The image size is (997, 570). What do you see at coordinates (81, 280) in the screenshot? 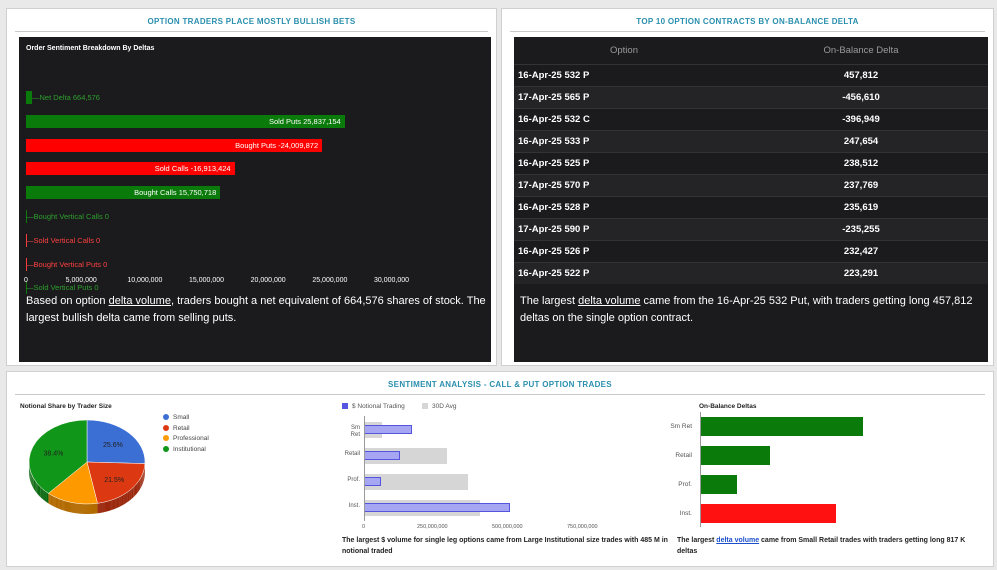
I see `x-tick-label: 5,000,000` at bounding box center [81, 280].